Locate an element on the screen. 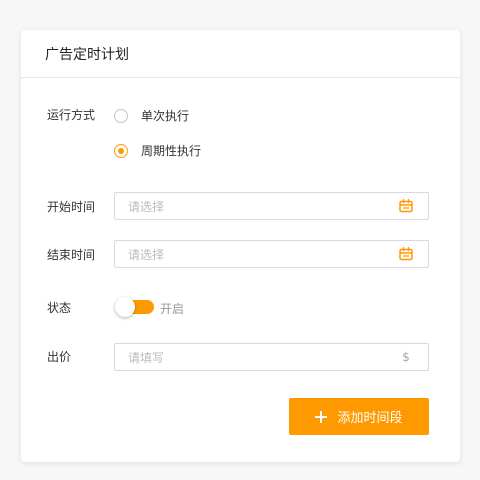 The height and width of the screenshot is (480, 480). toggle-knob is located at coordinates (125, 307).